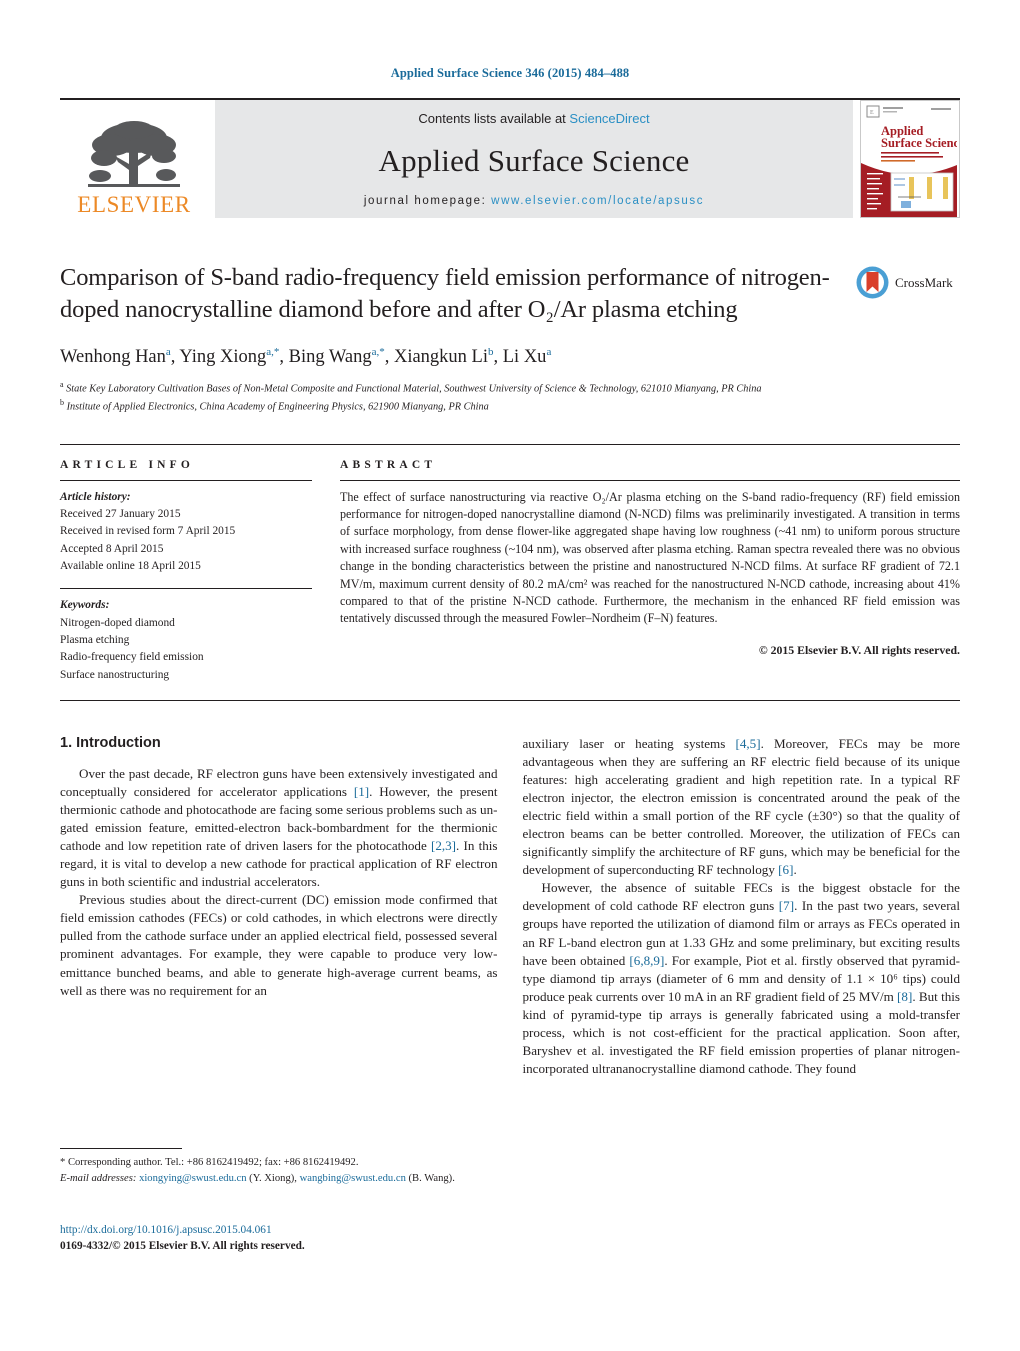 The width and height of the screenshot is (1020, 1351). I want to click on history-item-1: Received in revised form 7 April 2015, so click(148, 531).